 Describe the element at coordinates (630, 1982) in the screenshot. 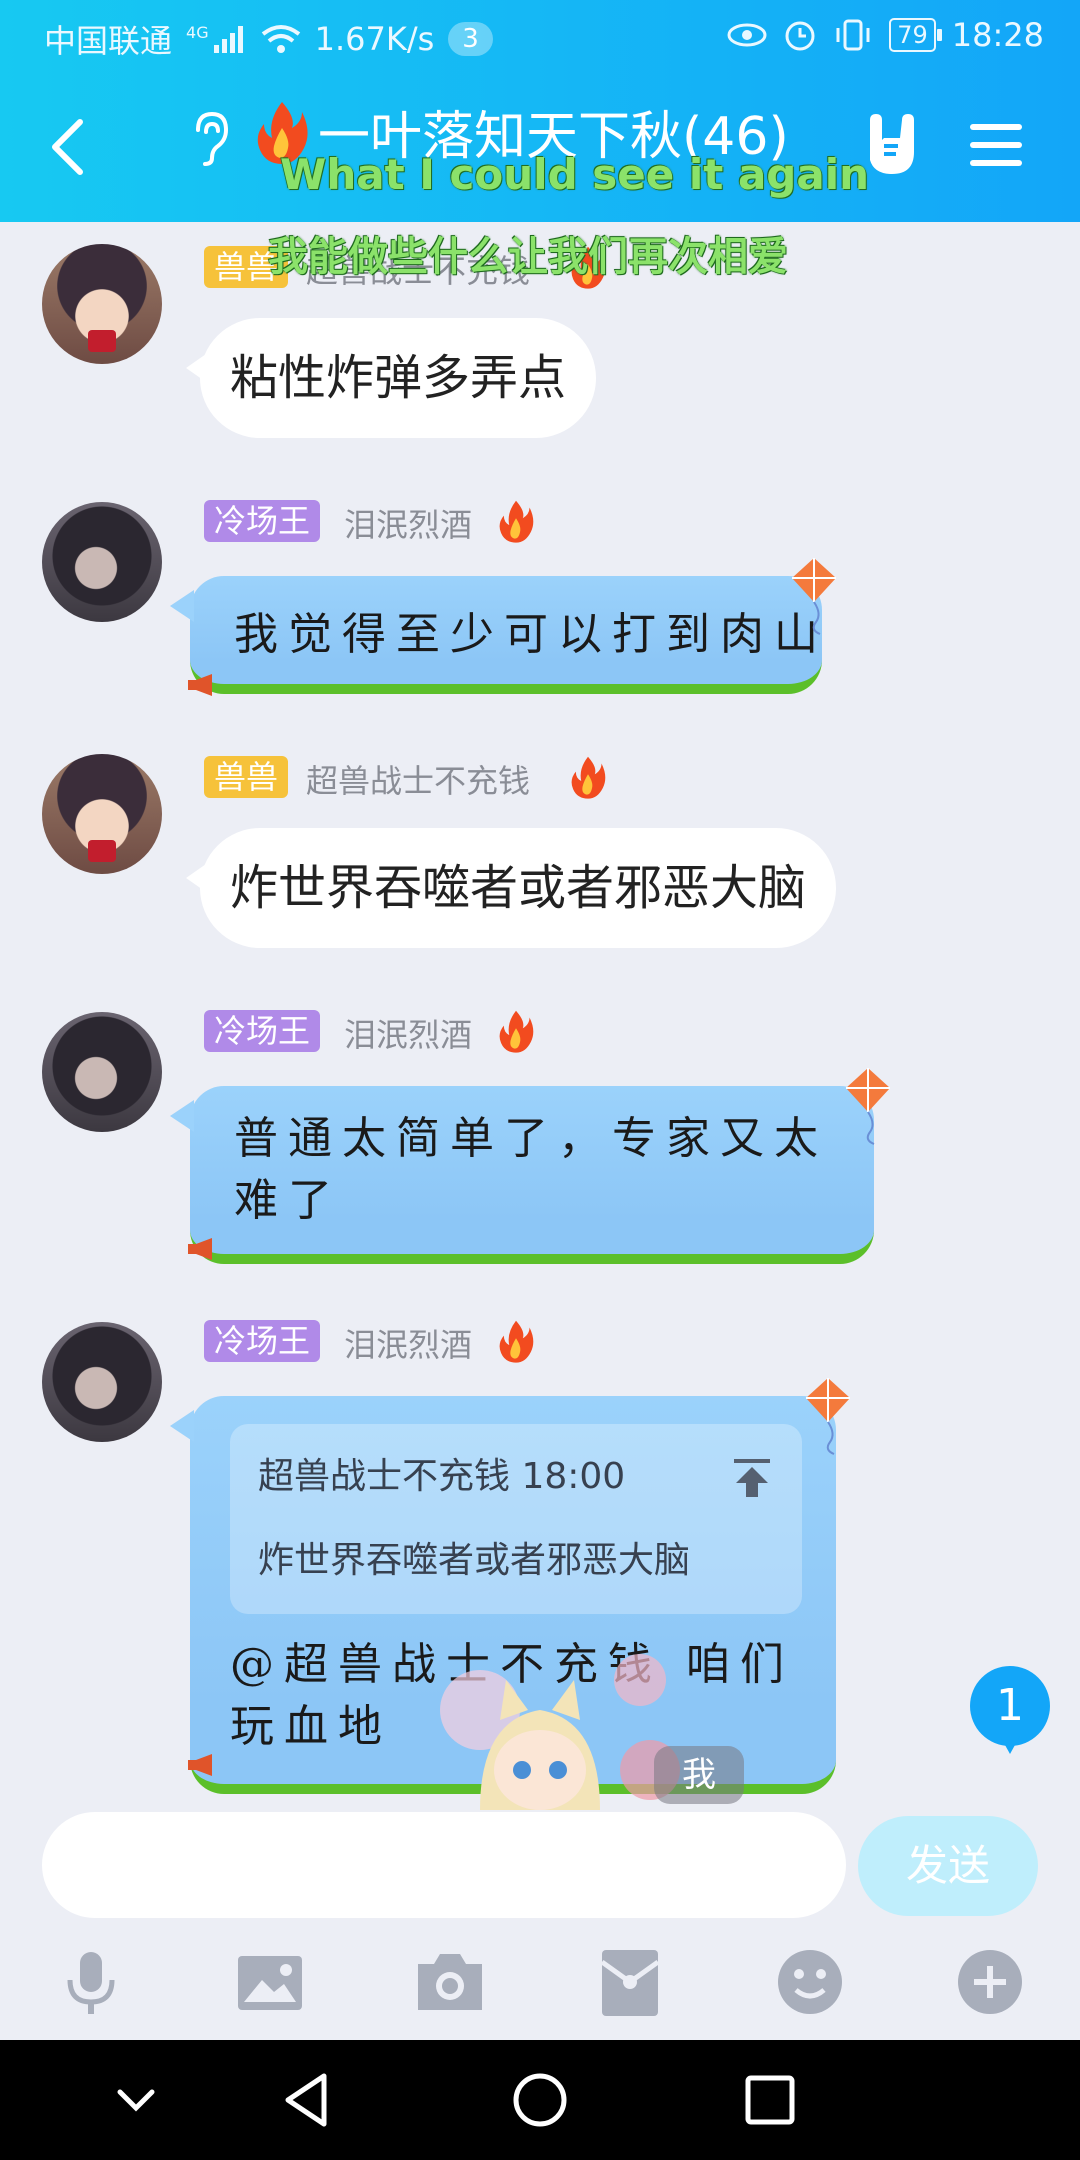

I see `red-packet-icon` at that location.